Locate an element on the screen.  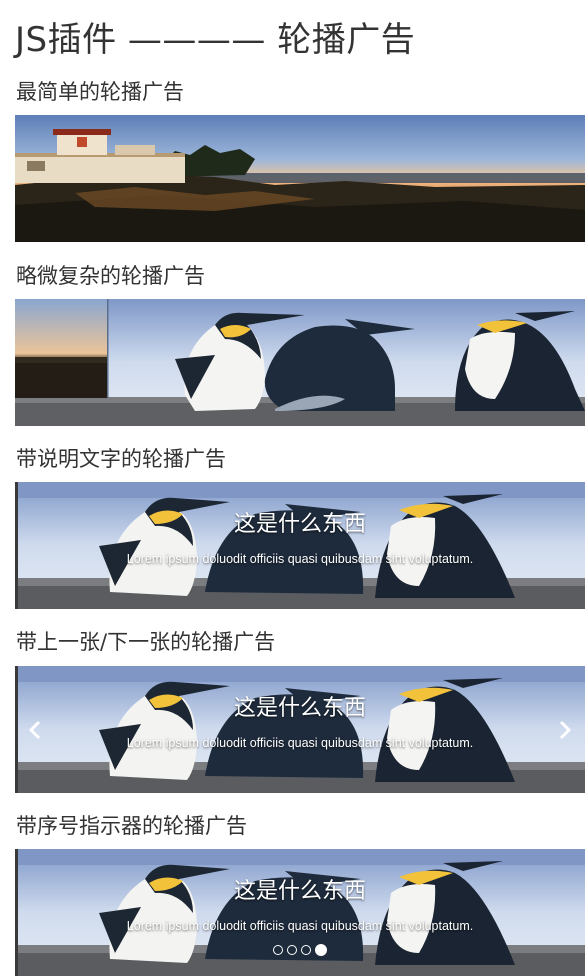
carousel-simple is located at coordinates (300, 178).